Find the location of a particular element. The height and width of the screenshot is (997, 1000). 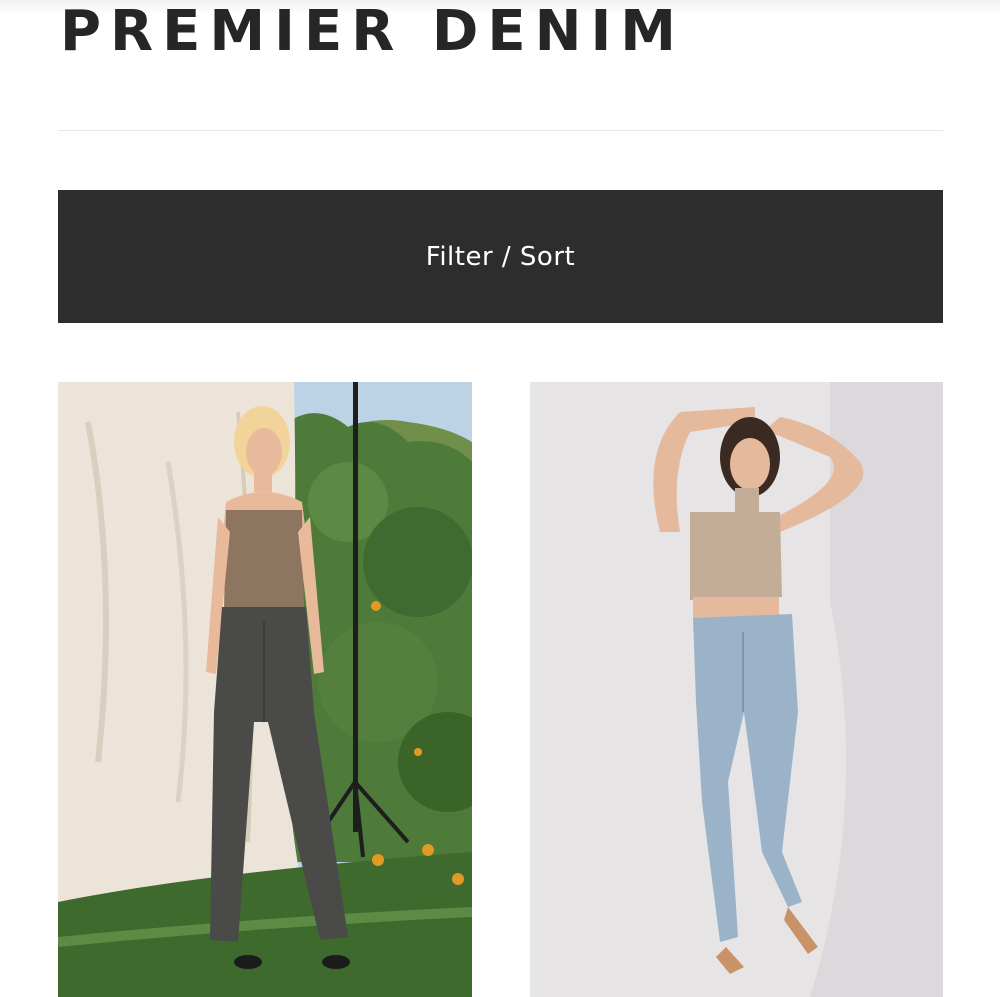

filter-sort-button: Filter / Sort is located at coordinates (500, 256).